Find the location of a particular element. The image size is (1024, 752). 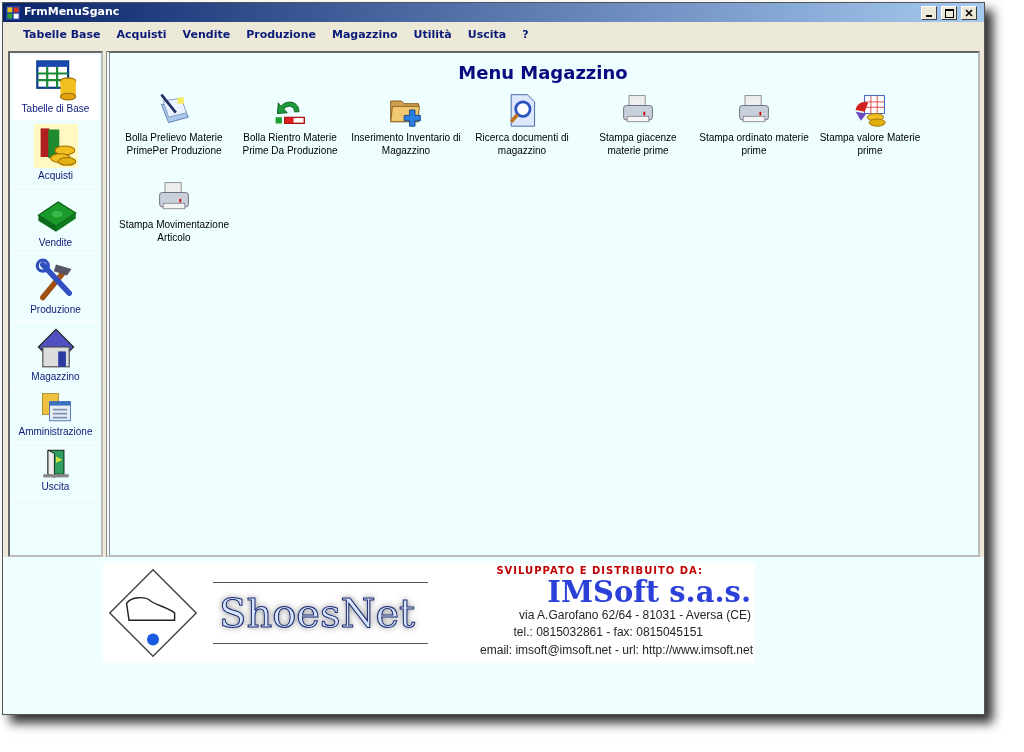

window-title: FrmMenuSganc is located at coordinates (72, 12).